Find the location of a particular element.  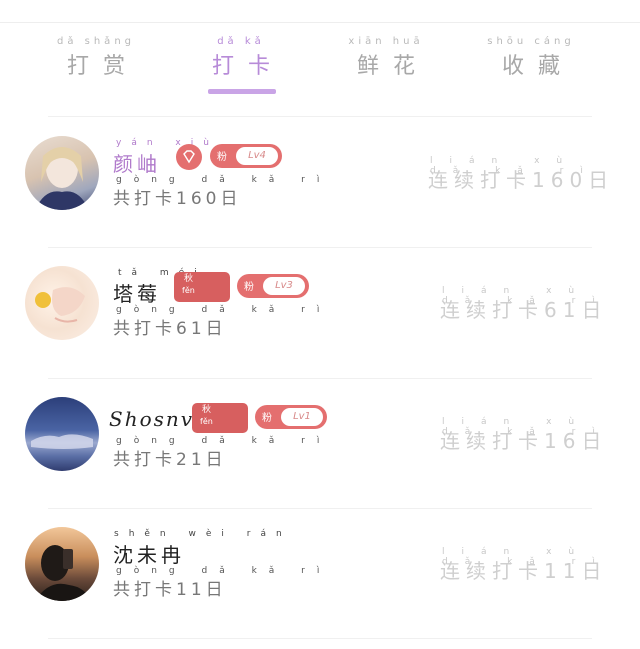

tab-checkin-label: 打卡 is located at coordinates (247, 66).